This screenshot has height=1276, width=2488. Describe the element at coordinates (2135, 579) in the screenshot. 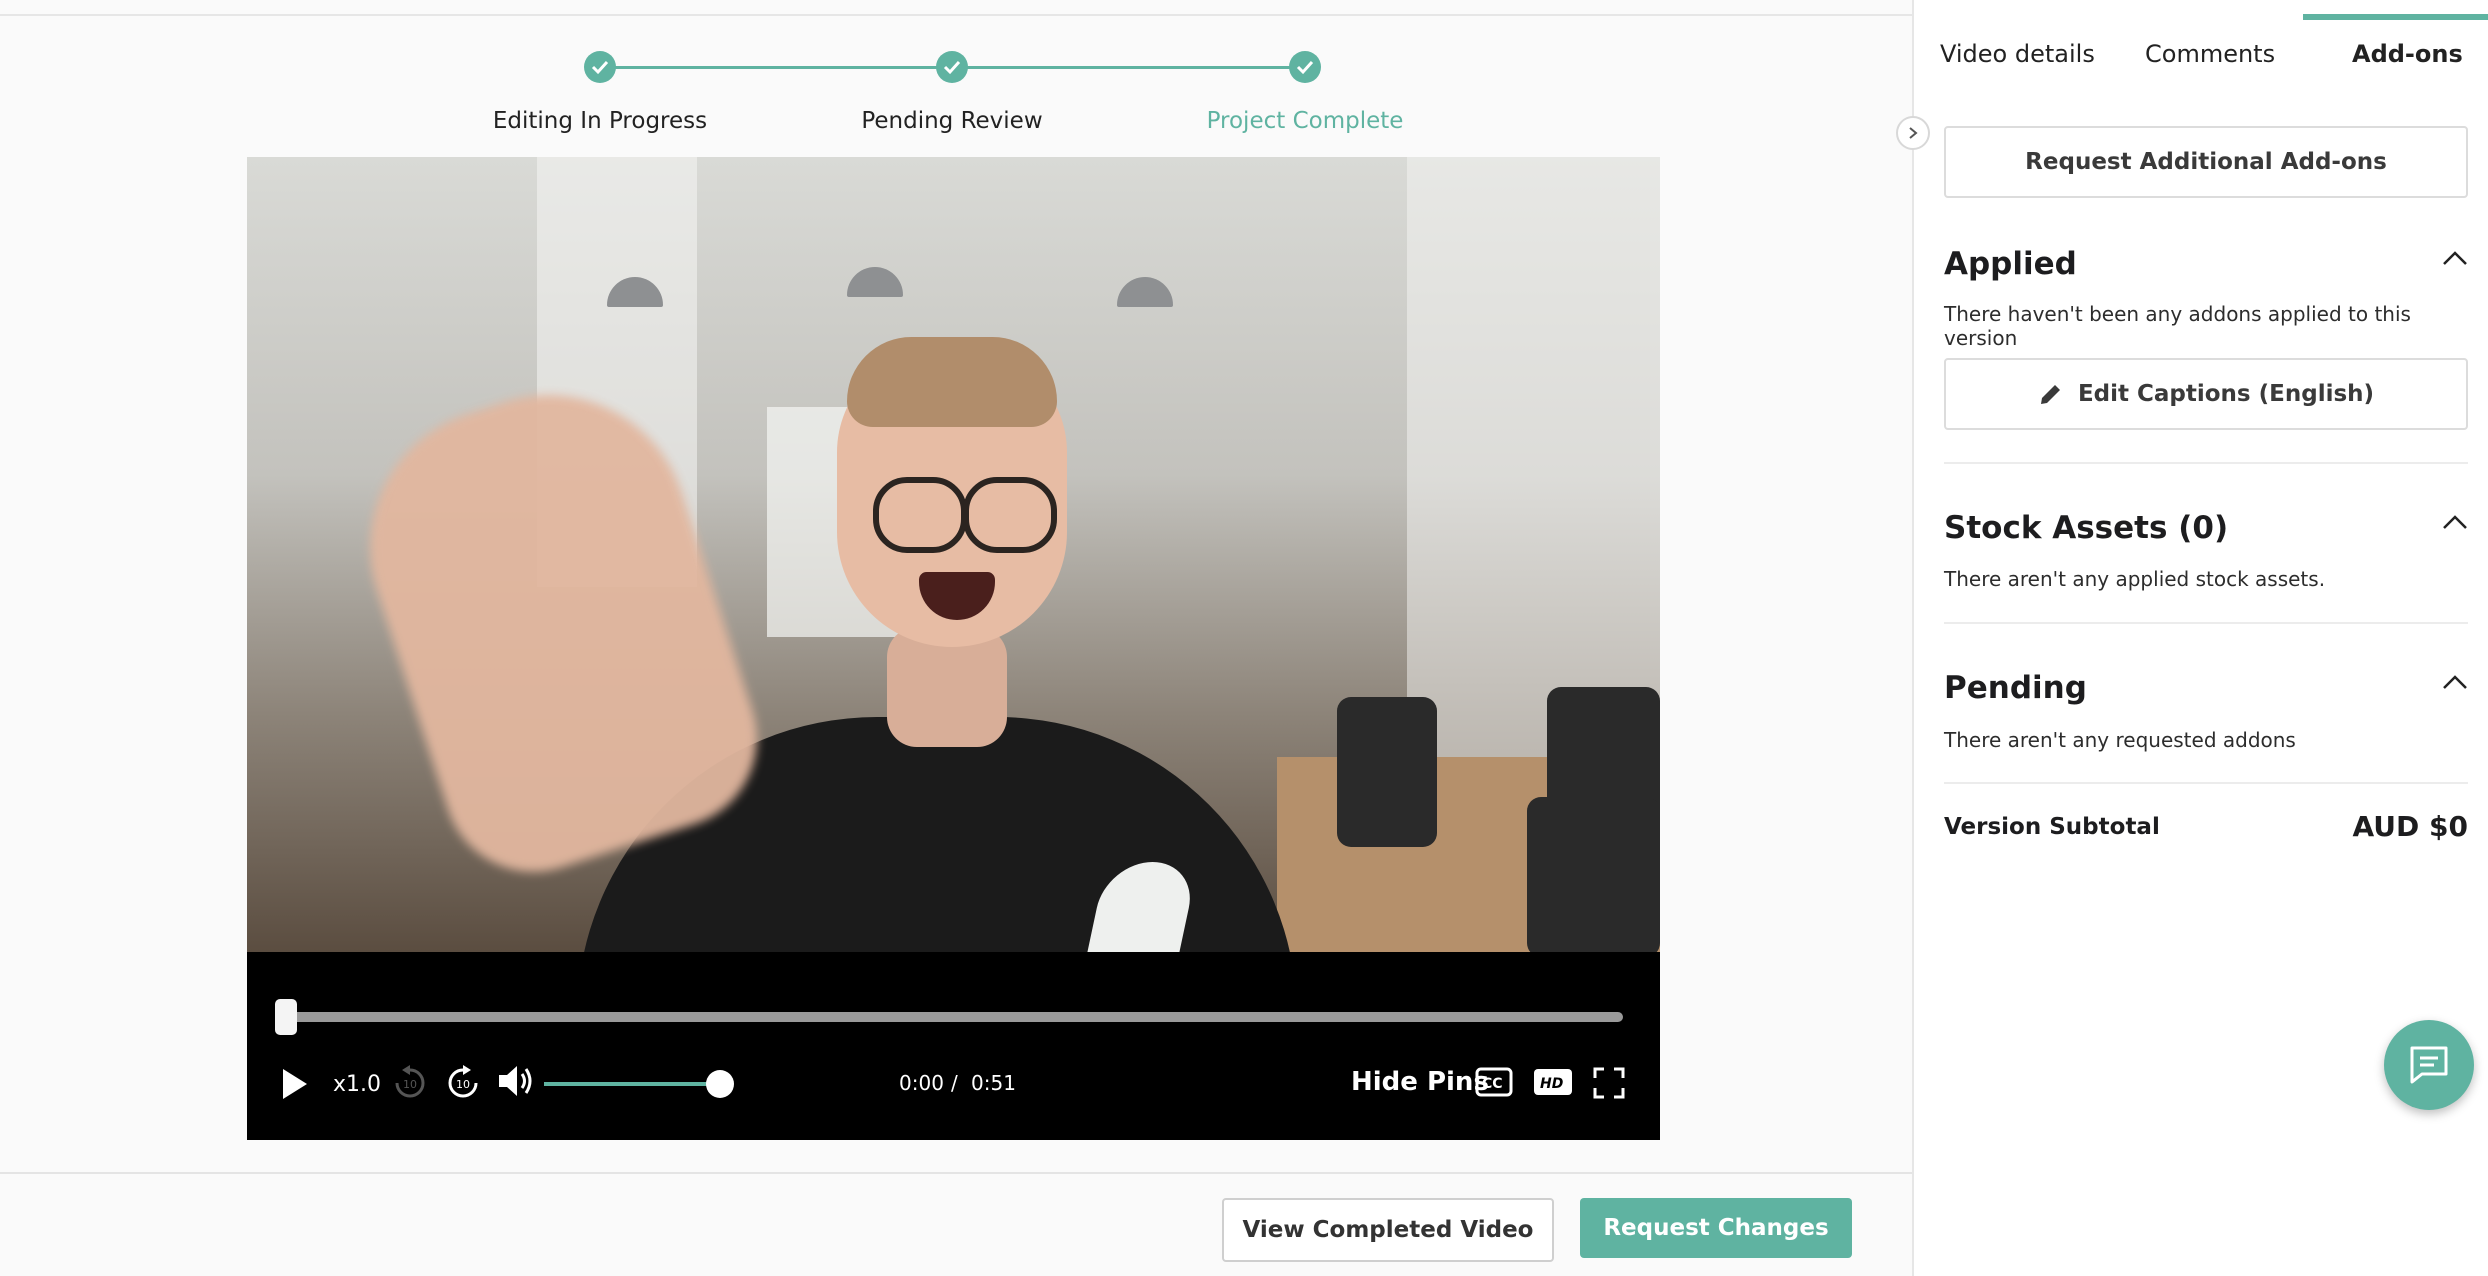

I see `stock-assets-empty-text: There aren't any applied stock assets.` at that location.